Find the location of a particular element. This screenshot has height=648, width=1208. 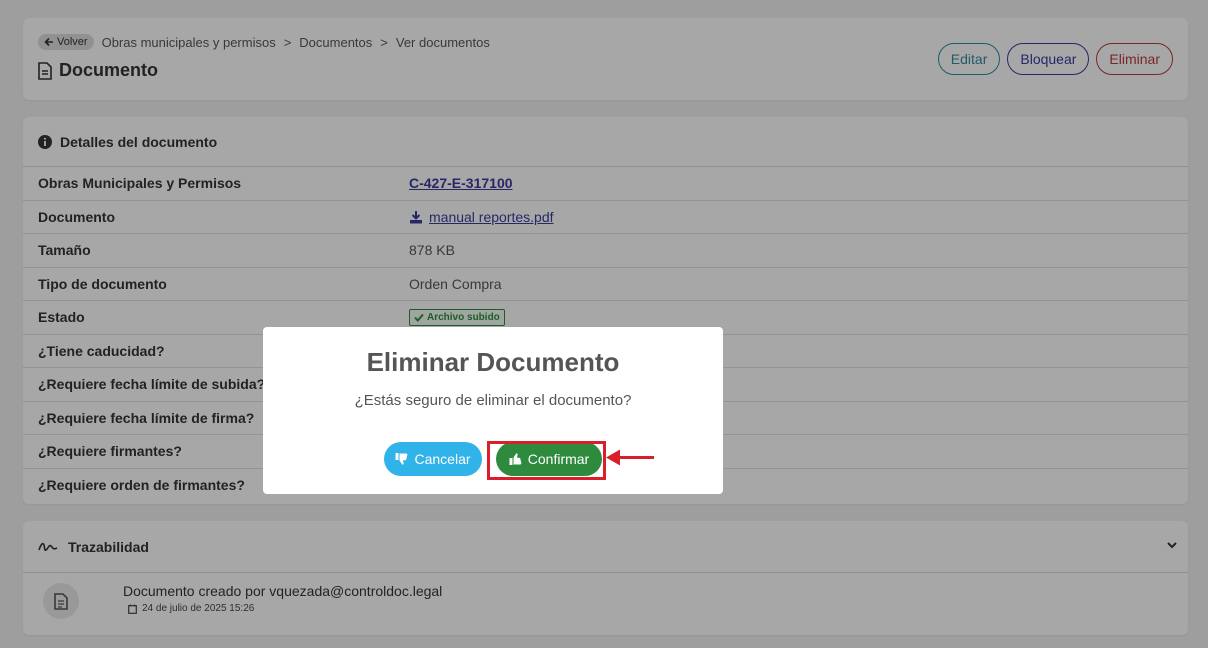

cancel-button: Cancelar is located at coordinates (433, 459).